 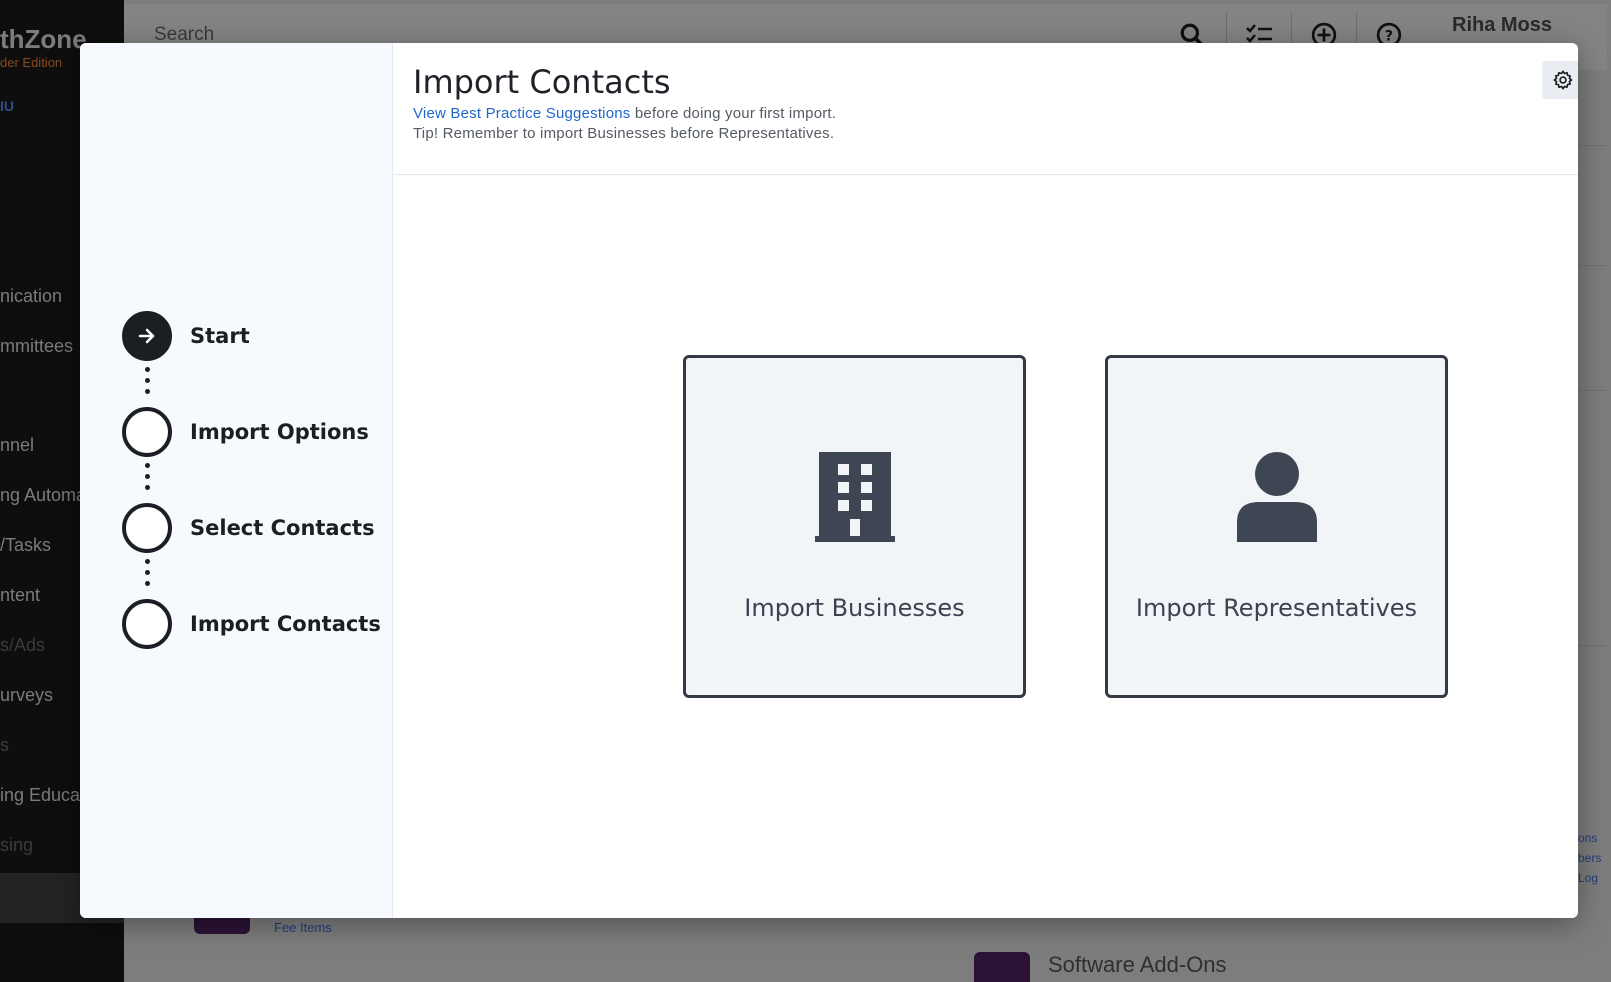 I want to click on gear-icon, so click(x=1563, y=80).